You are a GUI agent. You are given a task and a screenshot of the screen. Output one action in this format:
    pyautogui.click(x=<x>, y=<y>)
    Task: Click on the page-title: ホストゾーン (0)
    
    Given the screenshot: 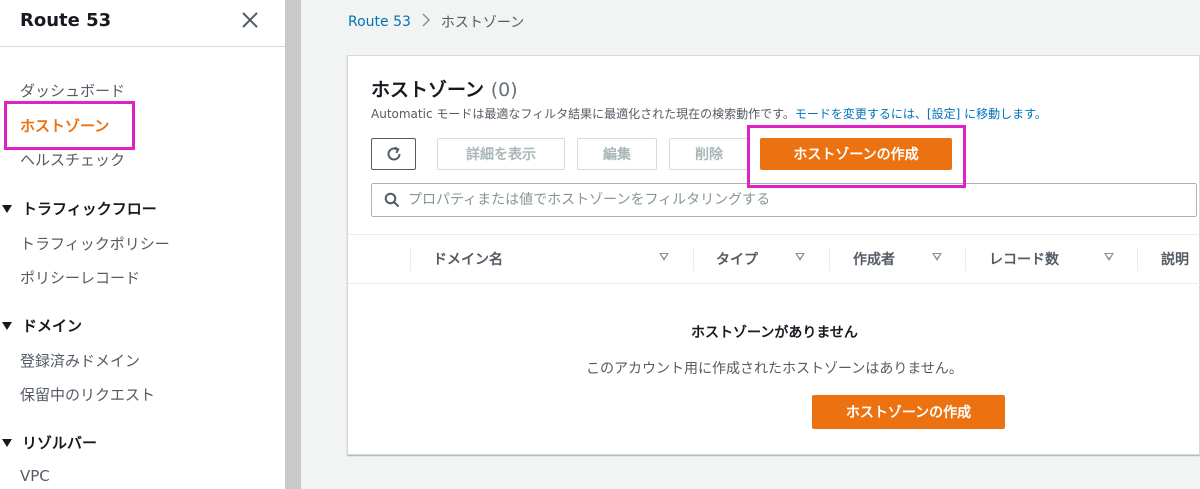 What is the action you would take?
    pyautogui.click(x=444, y=88)
    